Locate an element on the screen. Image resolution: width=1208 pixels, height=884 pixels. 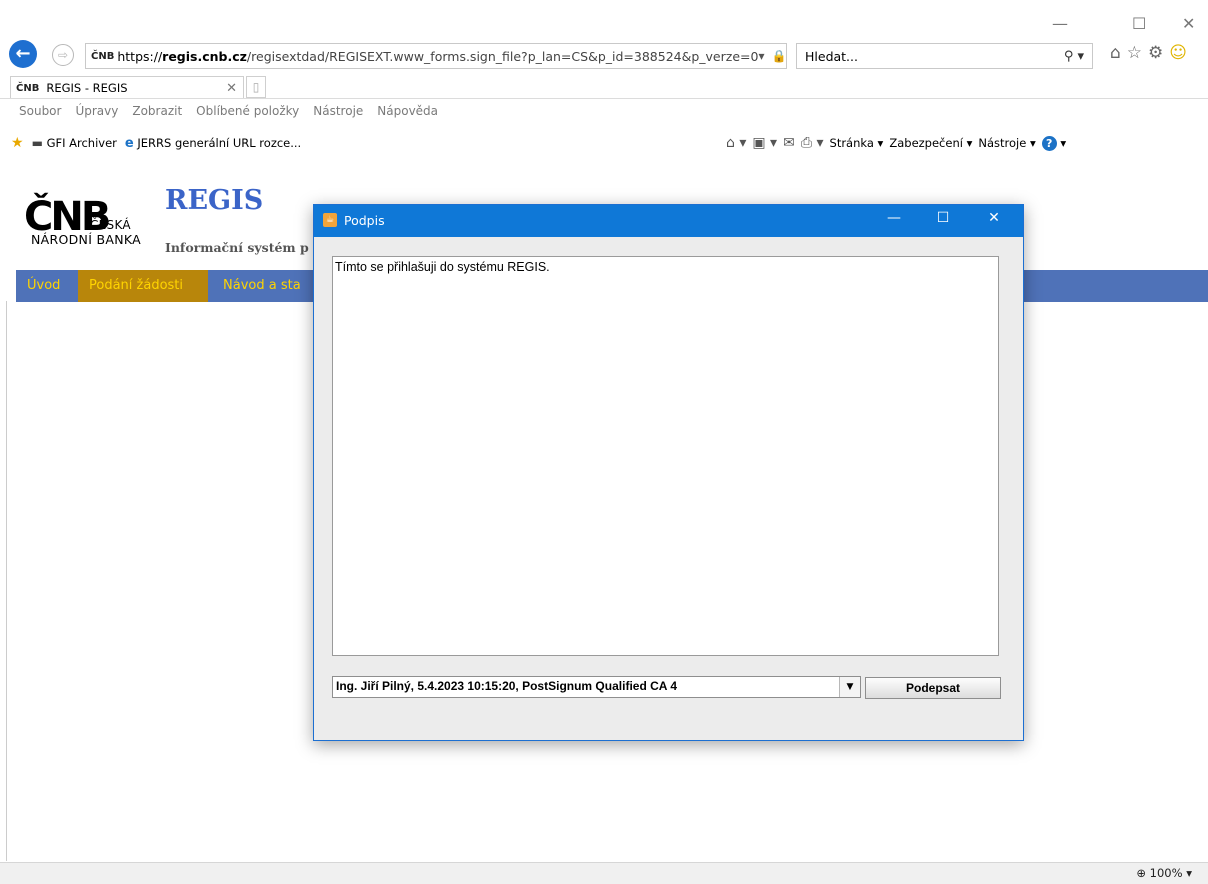
ie-page-icon: e is located at coordinates (129, 143).